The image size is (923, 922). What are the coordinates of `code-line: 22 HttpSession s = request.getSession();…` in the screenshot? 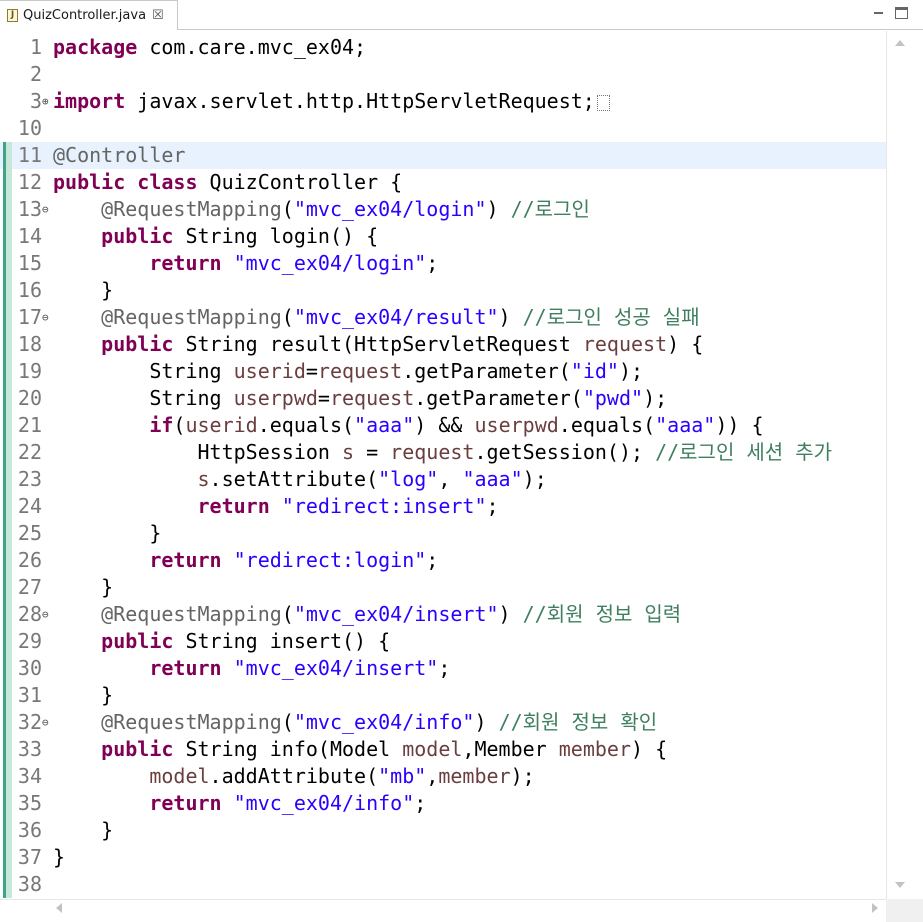 It's located at (443, 452).